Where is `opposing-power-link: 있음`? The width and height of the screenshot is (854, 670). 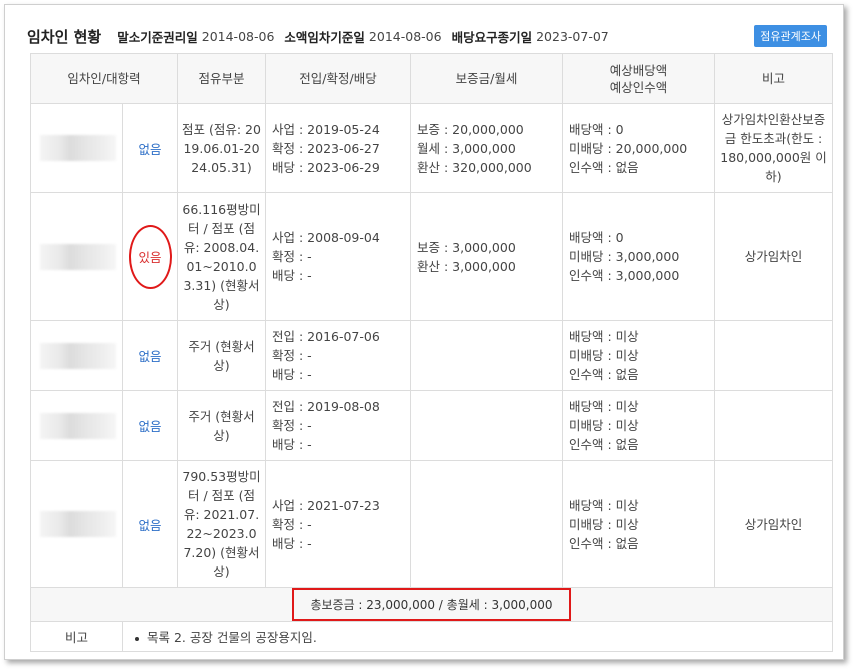 opposing-power-link: 있음 is located at coordinates (150, 256).